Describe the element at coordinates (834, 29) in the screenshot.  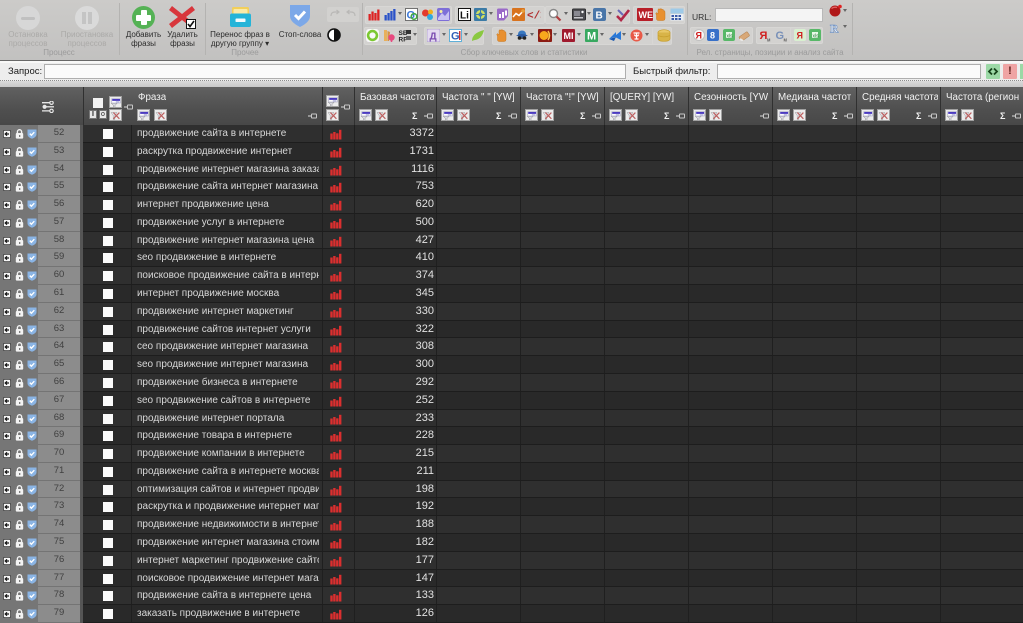
I see `svg-text: R` at that location.